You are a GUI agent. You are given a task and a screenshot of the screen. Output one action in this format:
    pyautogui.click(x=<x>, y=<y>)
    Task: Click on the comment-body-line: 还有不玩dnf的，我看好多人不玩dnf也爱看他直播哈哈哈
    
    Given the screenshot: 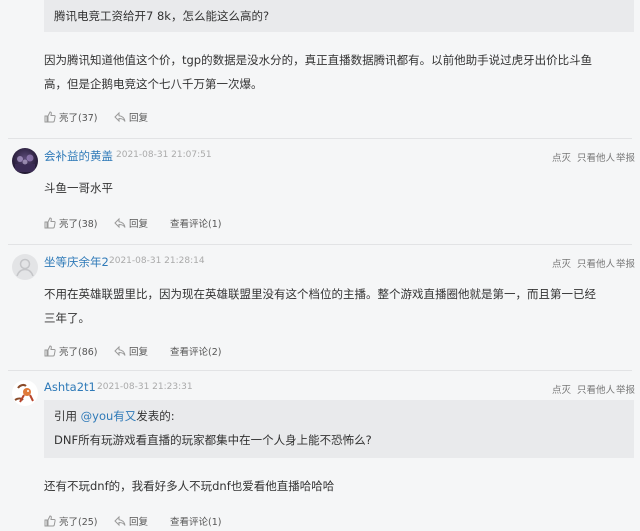 What is the action you would take?
    pyautogui.click(x=189, y=486)
    